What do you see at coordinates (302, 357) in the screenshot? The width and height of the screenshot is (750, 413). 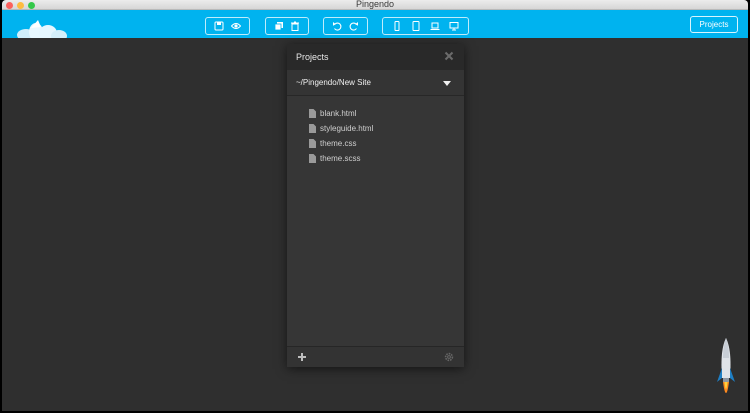 I see `plus-icon` at bounding box center [302, 357].